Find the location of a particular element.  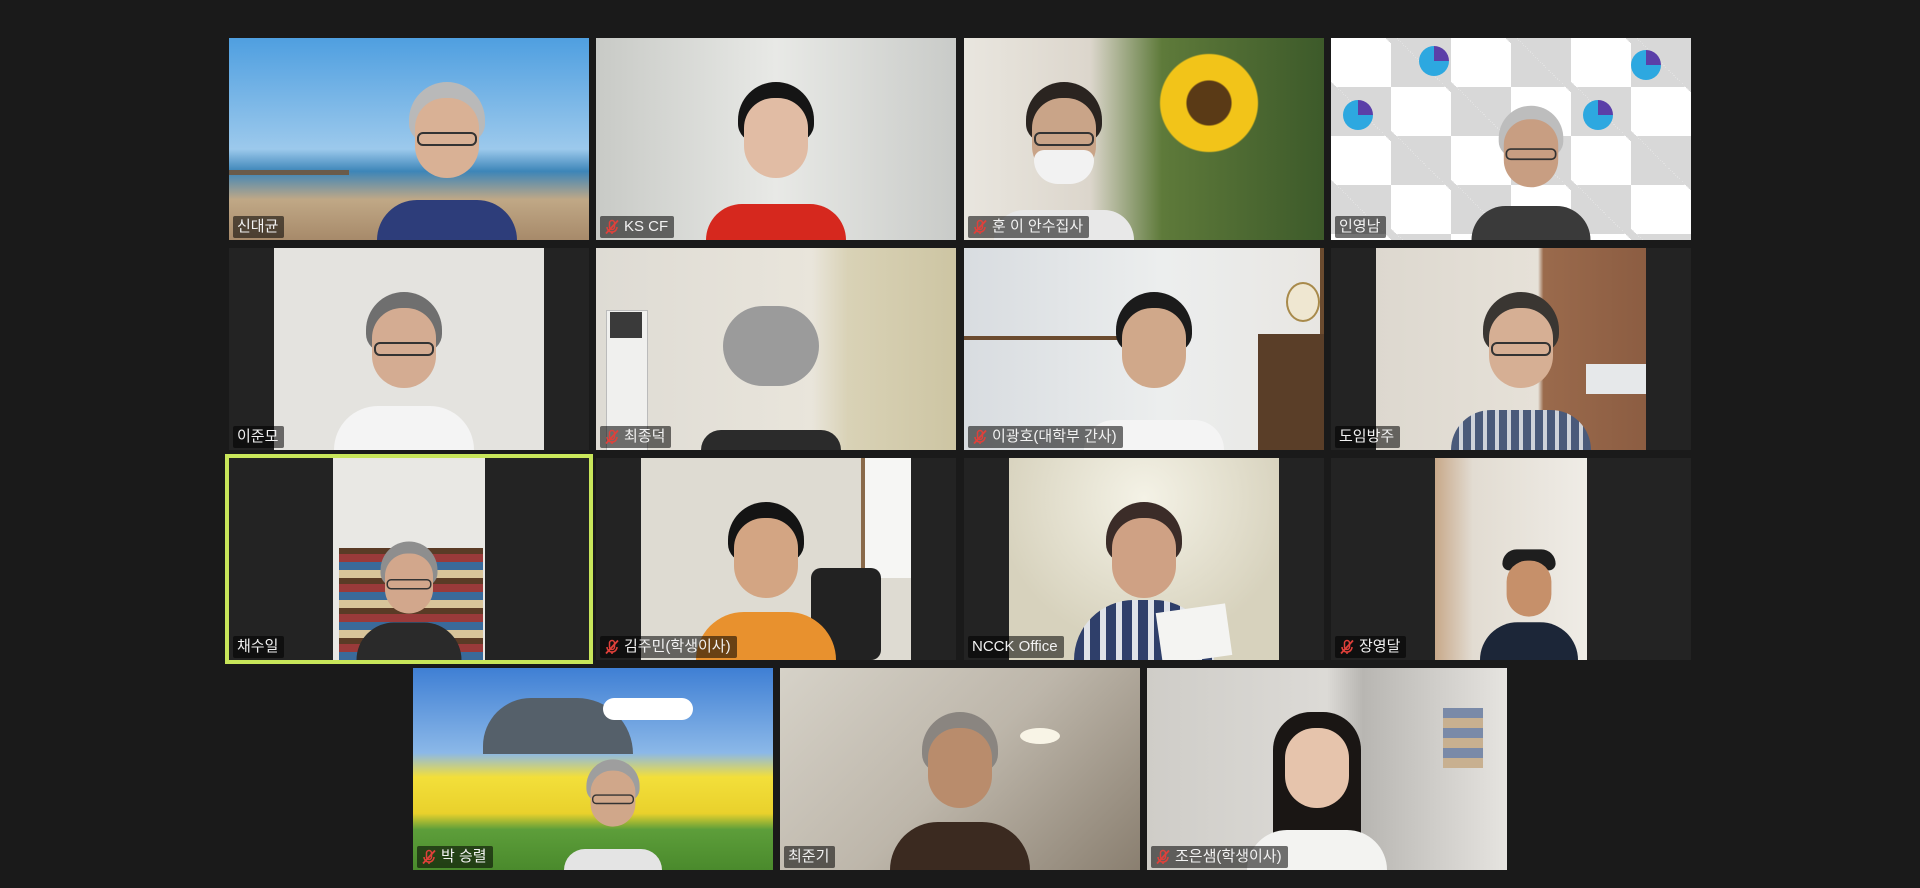

video-tile-sin-daegyun: 신대균 is located at coordinates (409, 139).